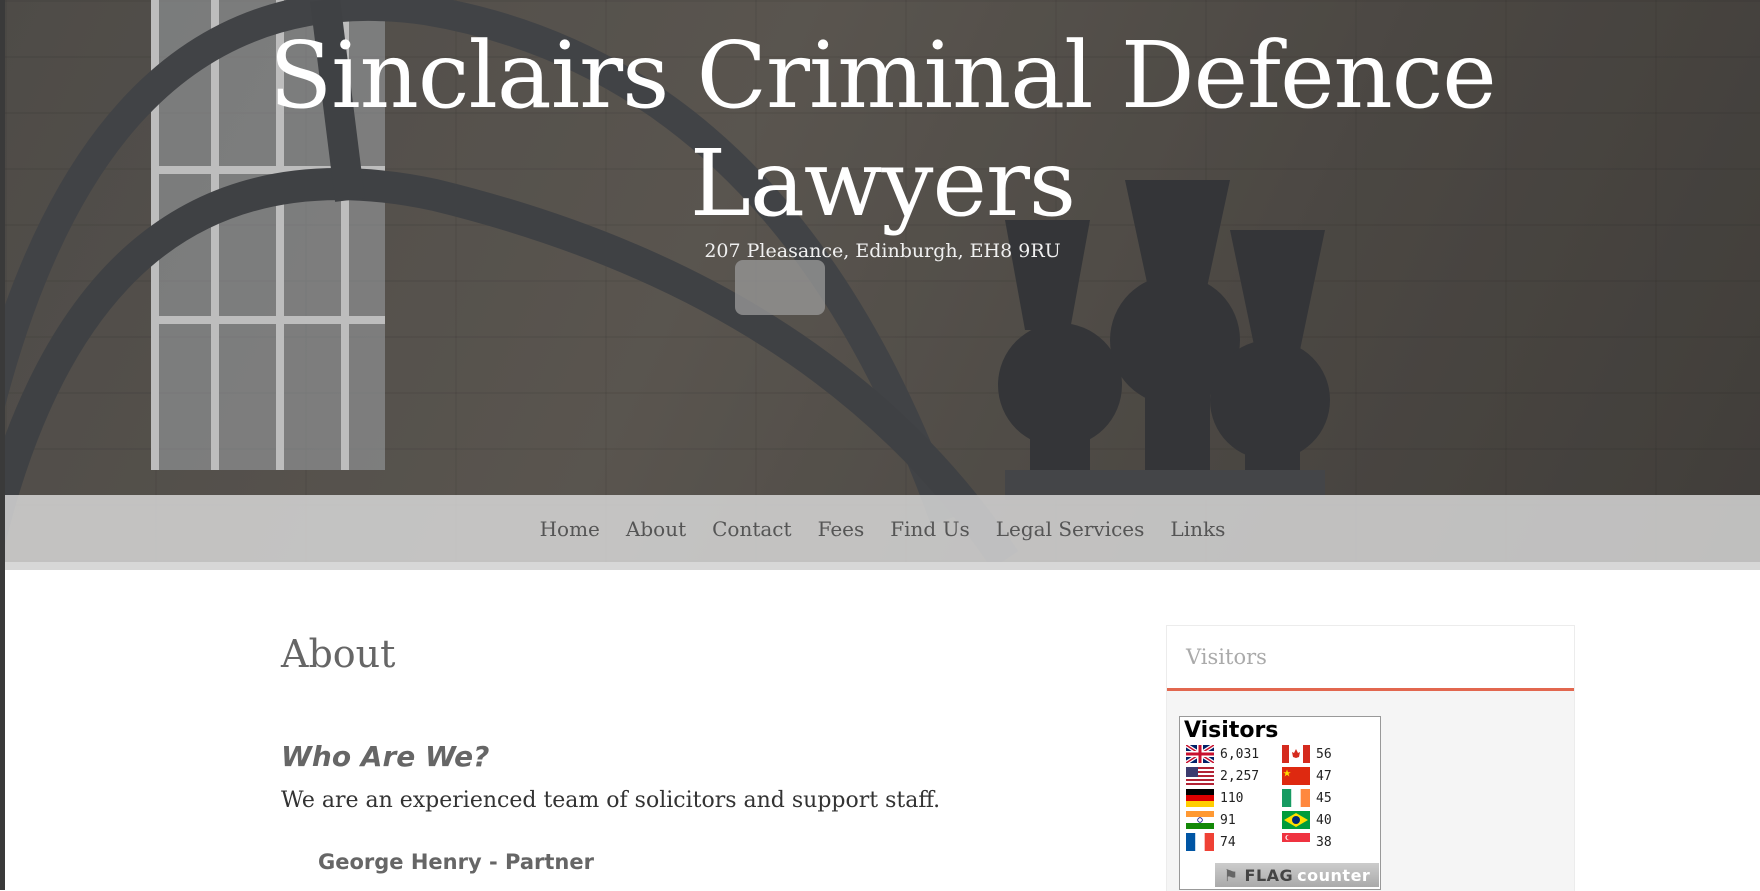  What do you see at coordinates (1200, 798) in the screenshot?
I see `de-flag-icon` at bounding box center [1200, 798].